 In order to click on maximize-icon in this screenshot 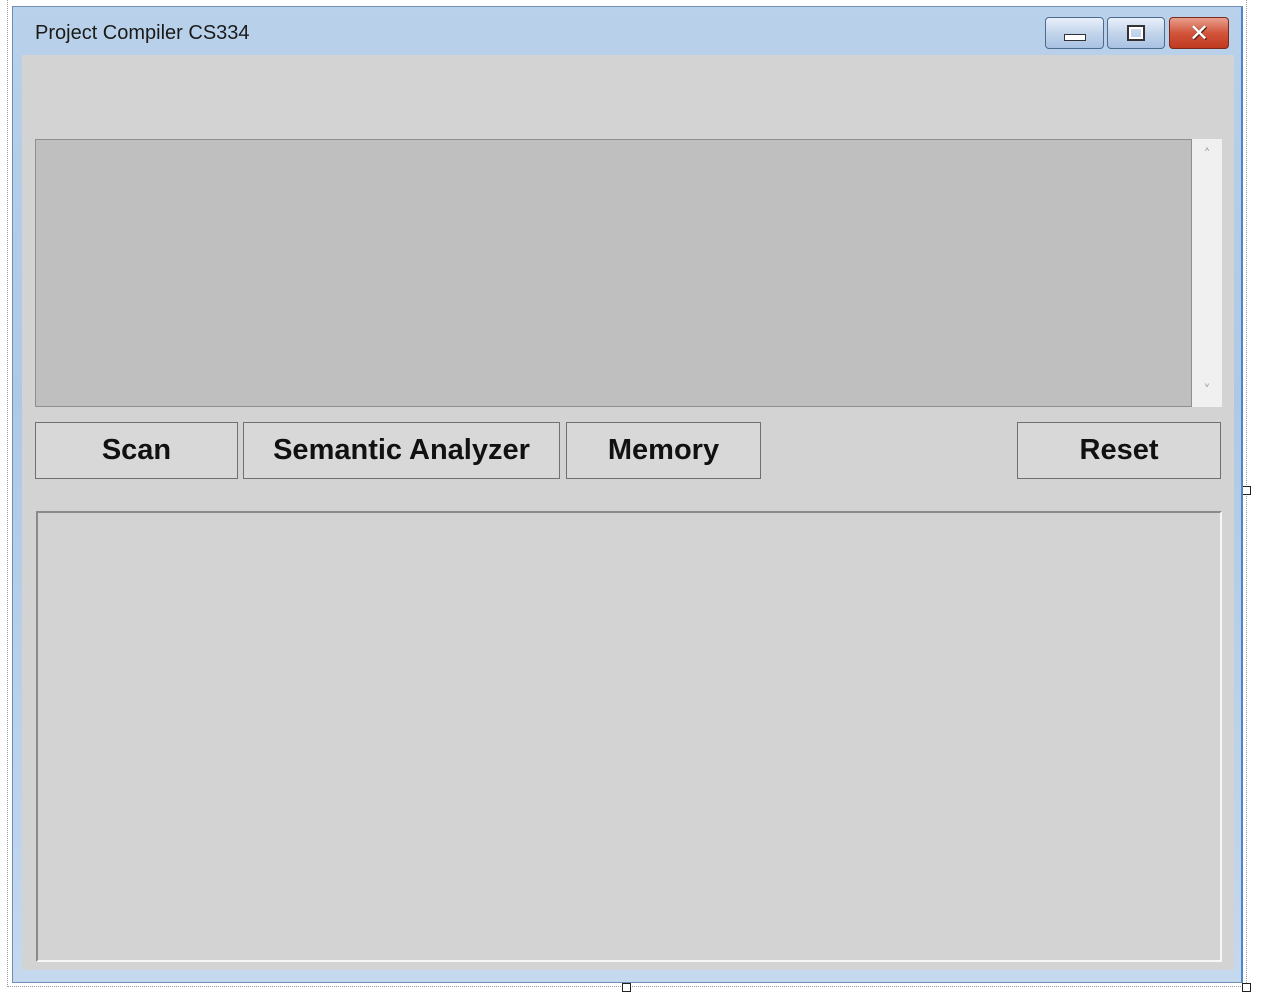, I will do `click(1136, 33)`.